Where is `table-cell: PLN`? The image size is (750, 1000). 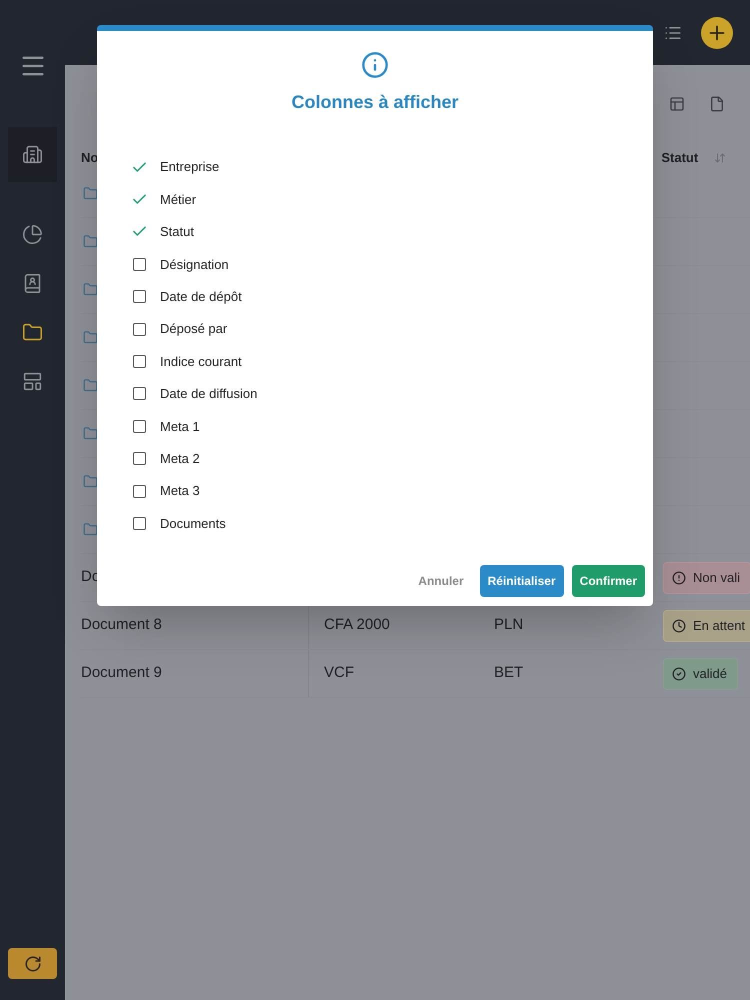
table-cell: PLN is located at coordinates (509, 625).